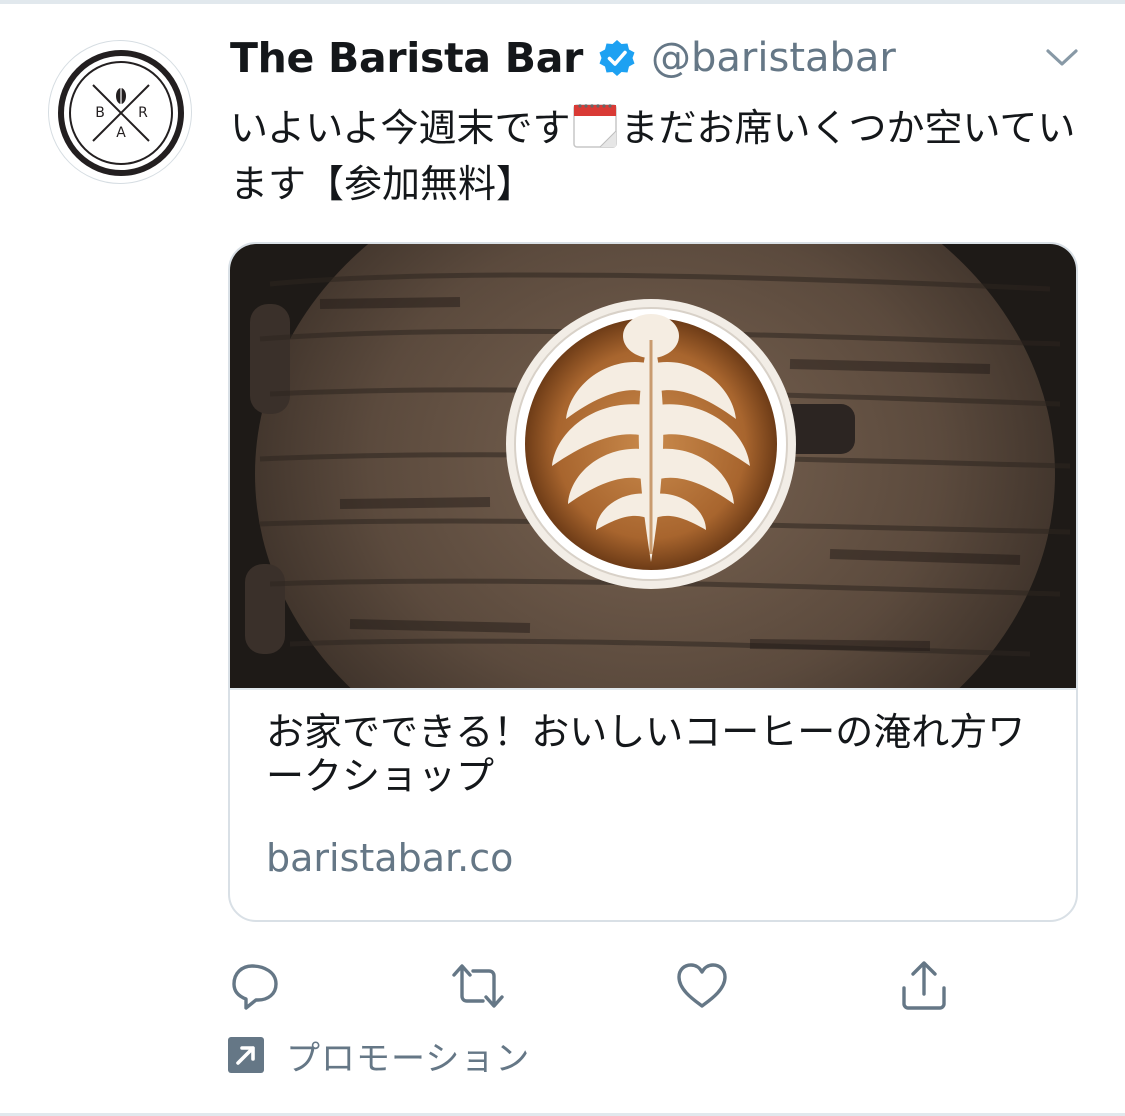 The image size is (1125, 1116). What do you see at coordinates (660, 156) in the screenshot?
I see `tweet-text: いよいよ今週末です まだお席いくつか空いています【参加無料】` at bounding box center [660, 156].